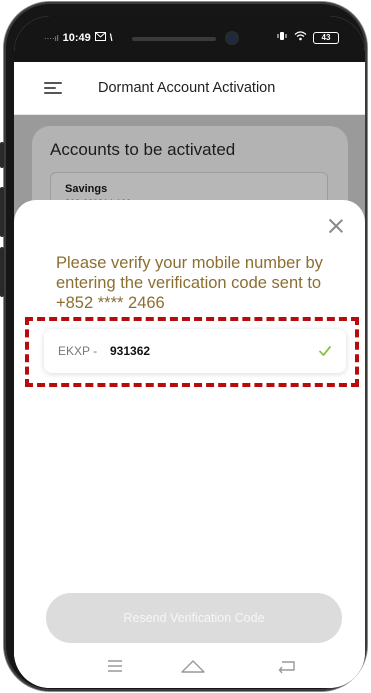  What do you see at coordinates (194, 618) in the screenshot?
I see `resend-verification-button: Resend Verification Code` at bounding box center [194, 618].